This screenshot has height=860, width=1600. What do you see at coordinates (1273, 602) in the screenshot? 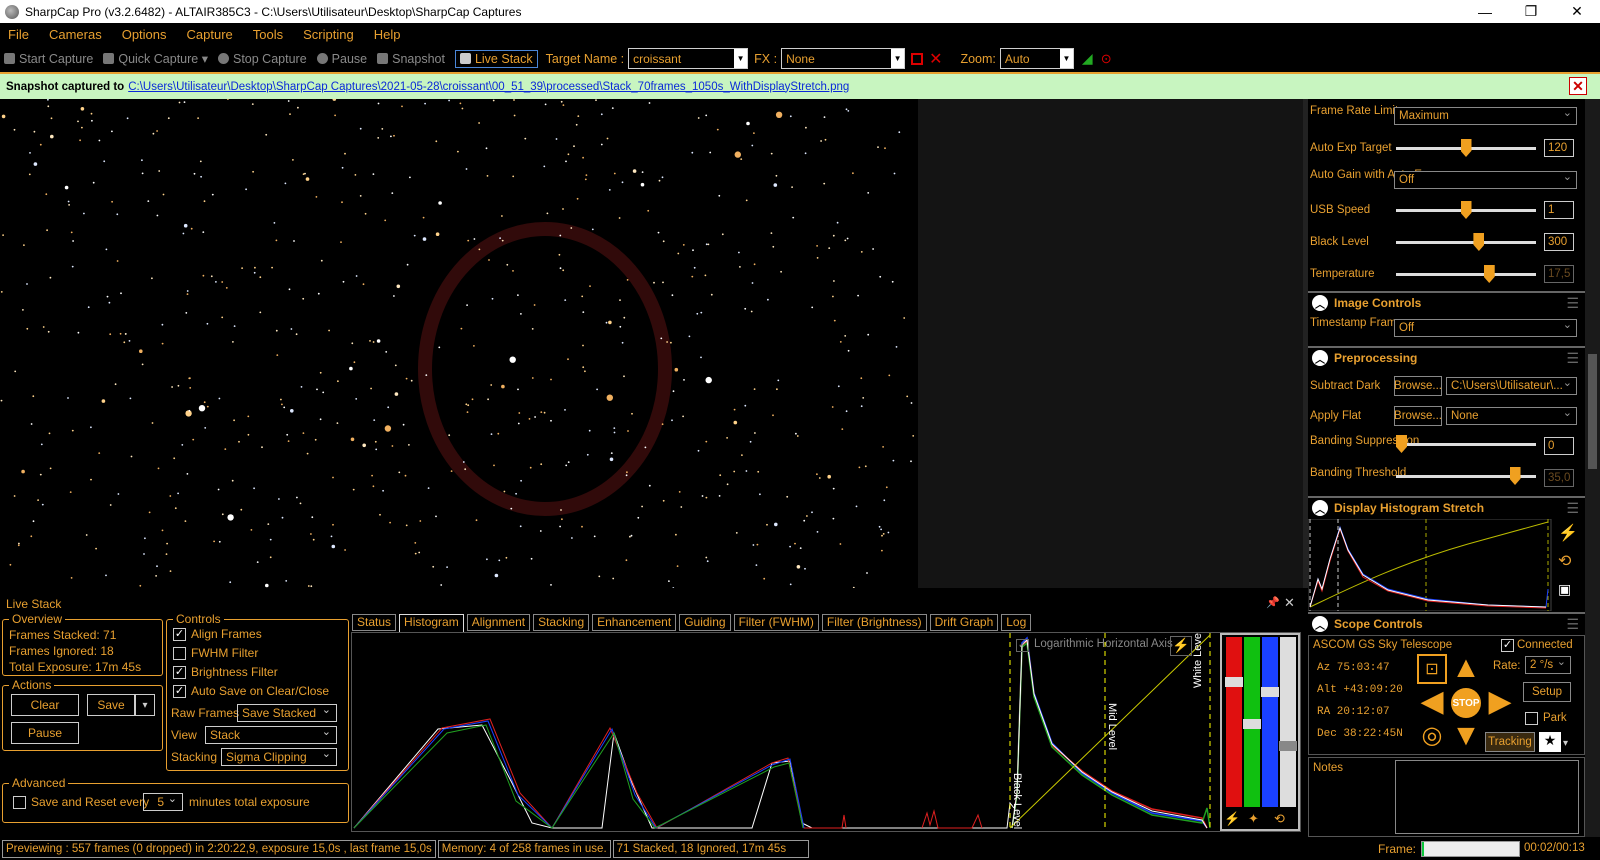
I see `pin-icon: 📌` at bounding box center [1273, 602].